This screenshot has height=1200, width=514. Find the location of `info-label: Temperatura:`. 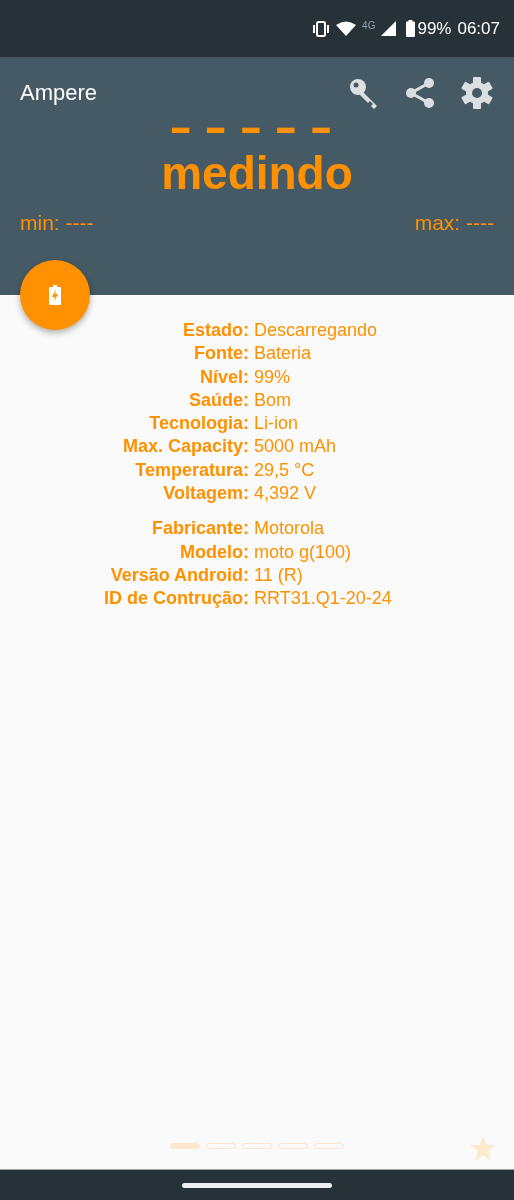

info-label: Temperatura: is located at coordinates (192, 470).